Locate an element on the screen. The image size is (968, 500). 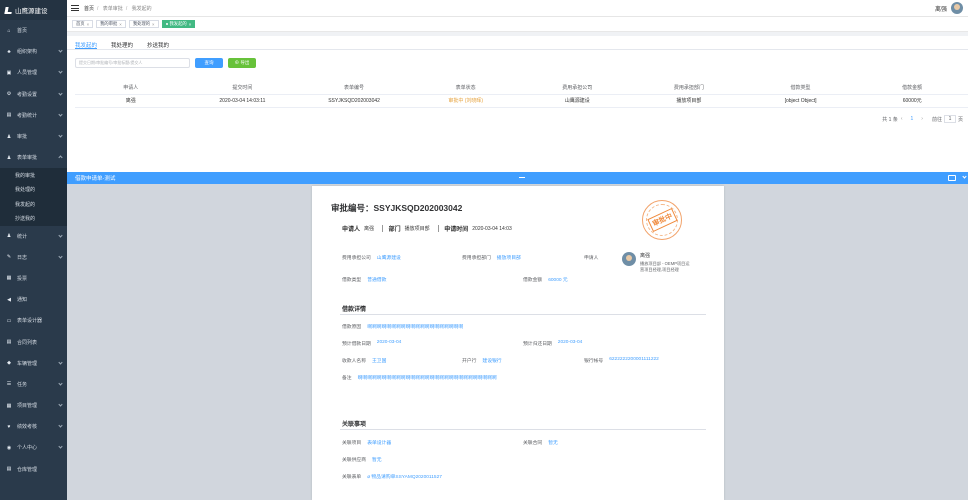
sidebar-item-label: 绩效考核 is located at coordinates (27, 427).